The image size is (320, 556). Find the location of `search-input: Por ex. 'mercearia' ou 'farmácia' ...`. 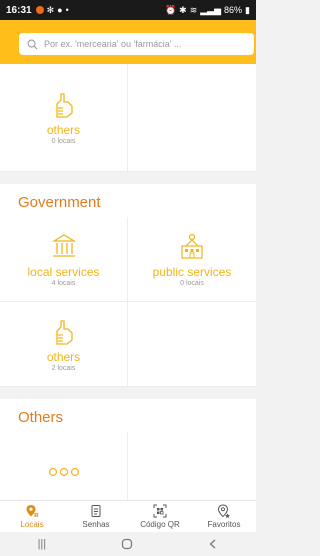

search-input: Por ex. 'mercearia' ou 'farmácia' ... is located at coordinates (112, 44).